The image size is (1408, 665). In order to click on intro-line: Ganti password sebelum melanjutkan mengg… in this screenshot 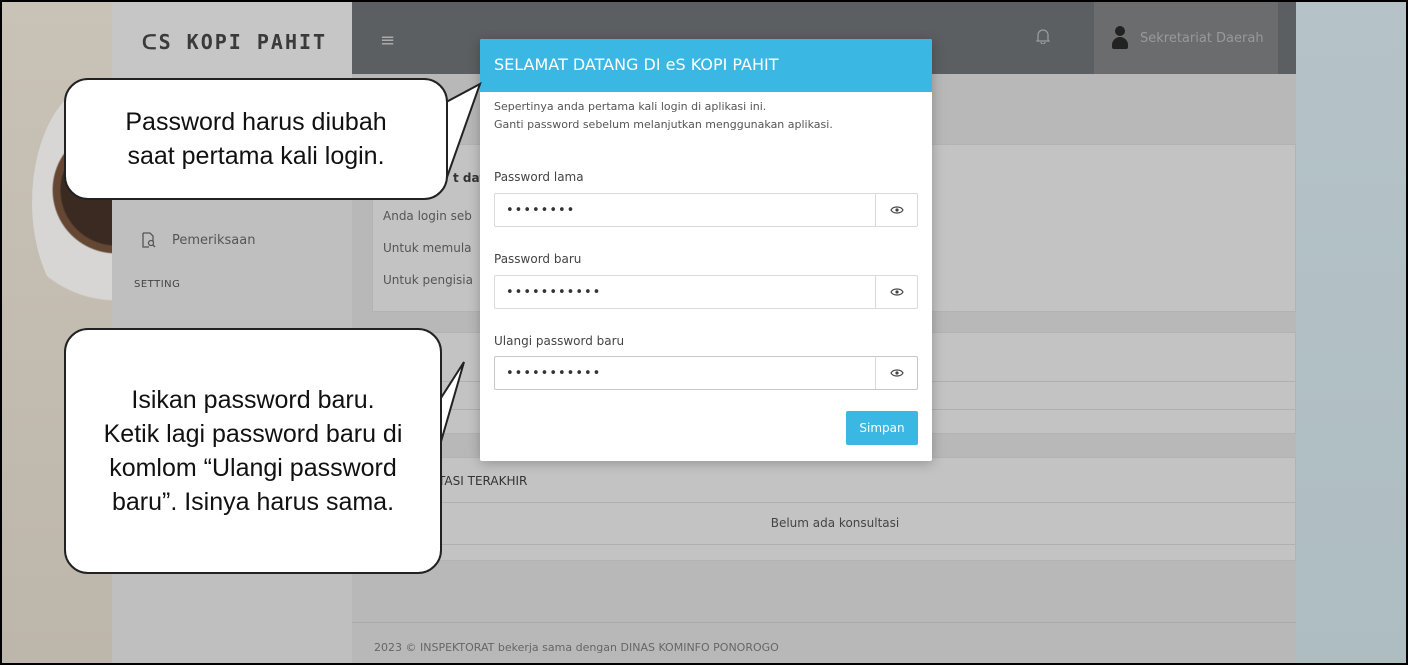, I will do `click(663, 124)`.